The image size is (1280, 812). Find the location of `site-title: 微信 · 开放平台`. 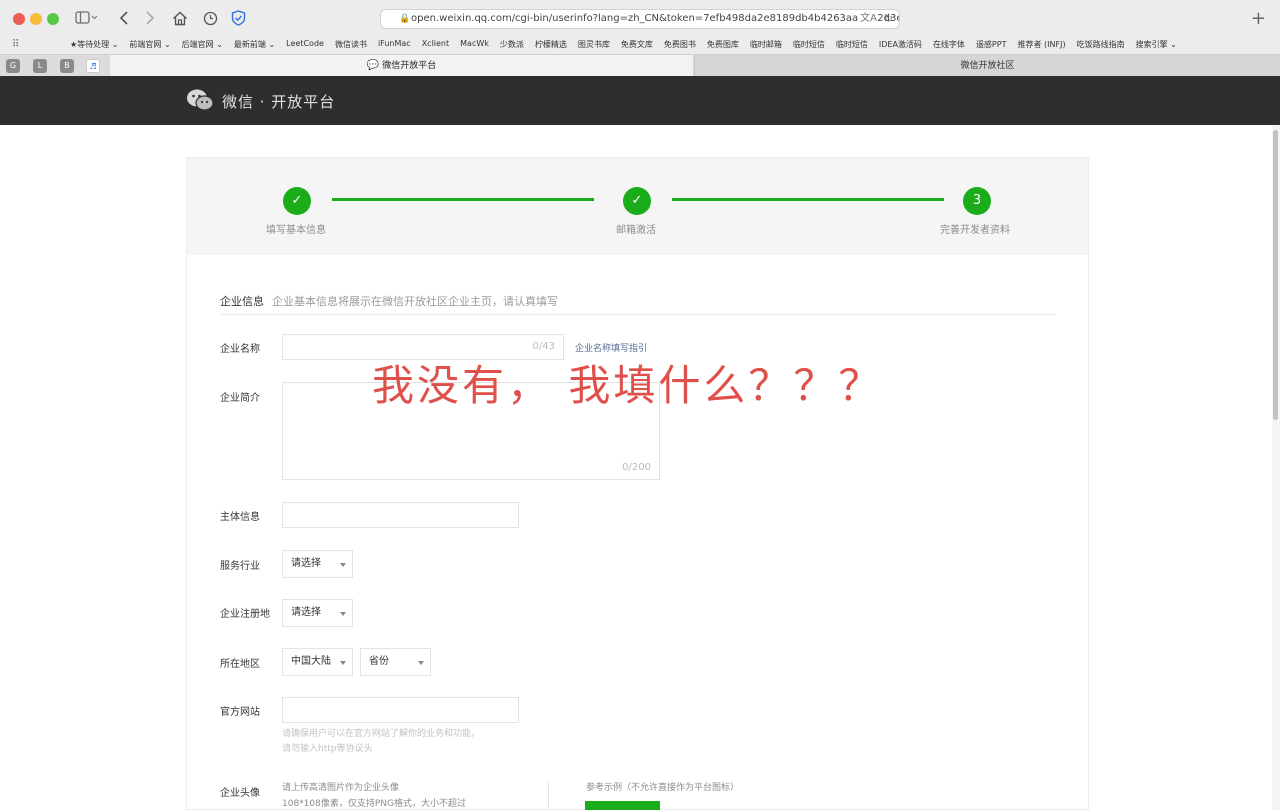

site-title: 微信 · 开放平台 is located at coordinates (278, 101).